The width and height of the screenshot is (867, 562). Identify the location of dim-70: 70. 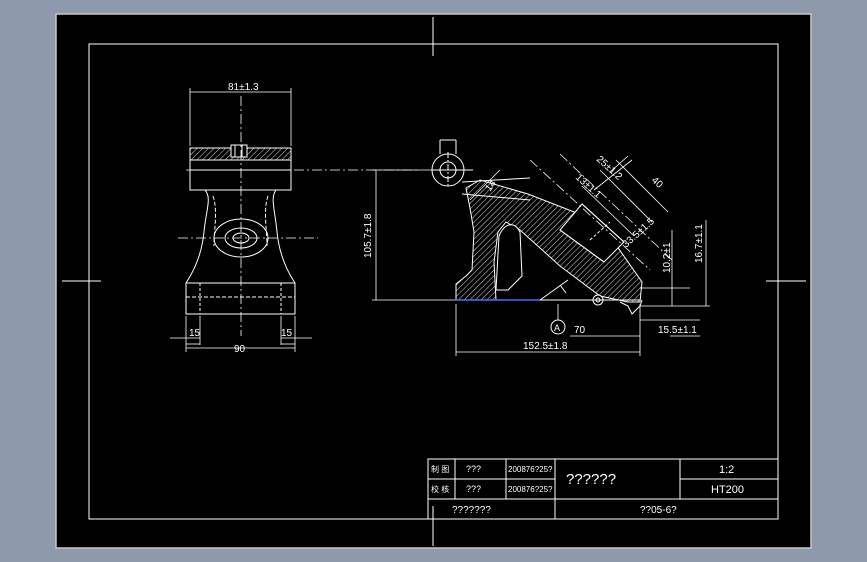
(580, 330).